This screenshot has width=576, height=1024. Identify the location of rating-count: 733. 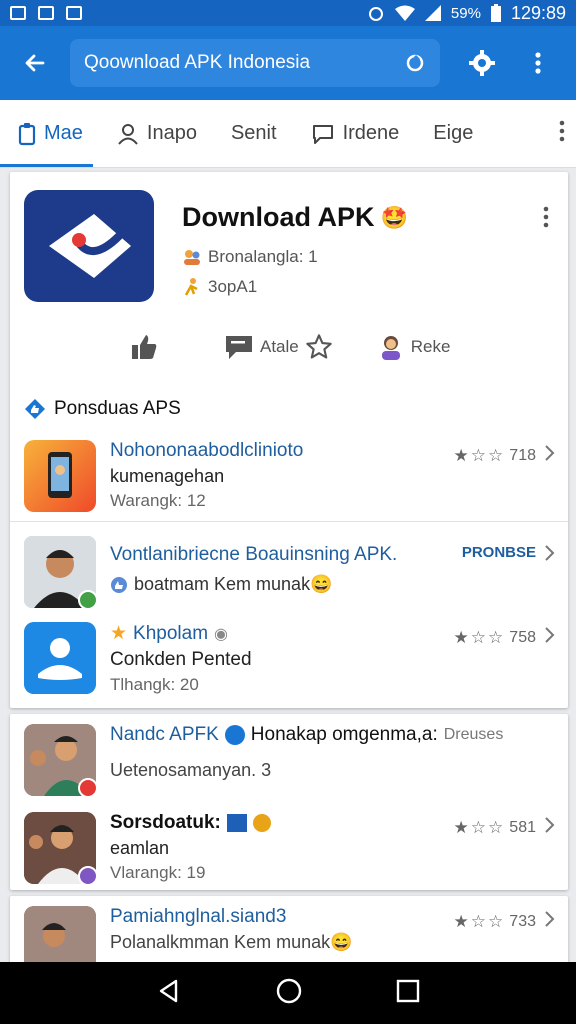
(522, 921).